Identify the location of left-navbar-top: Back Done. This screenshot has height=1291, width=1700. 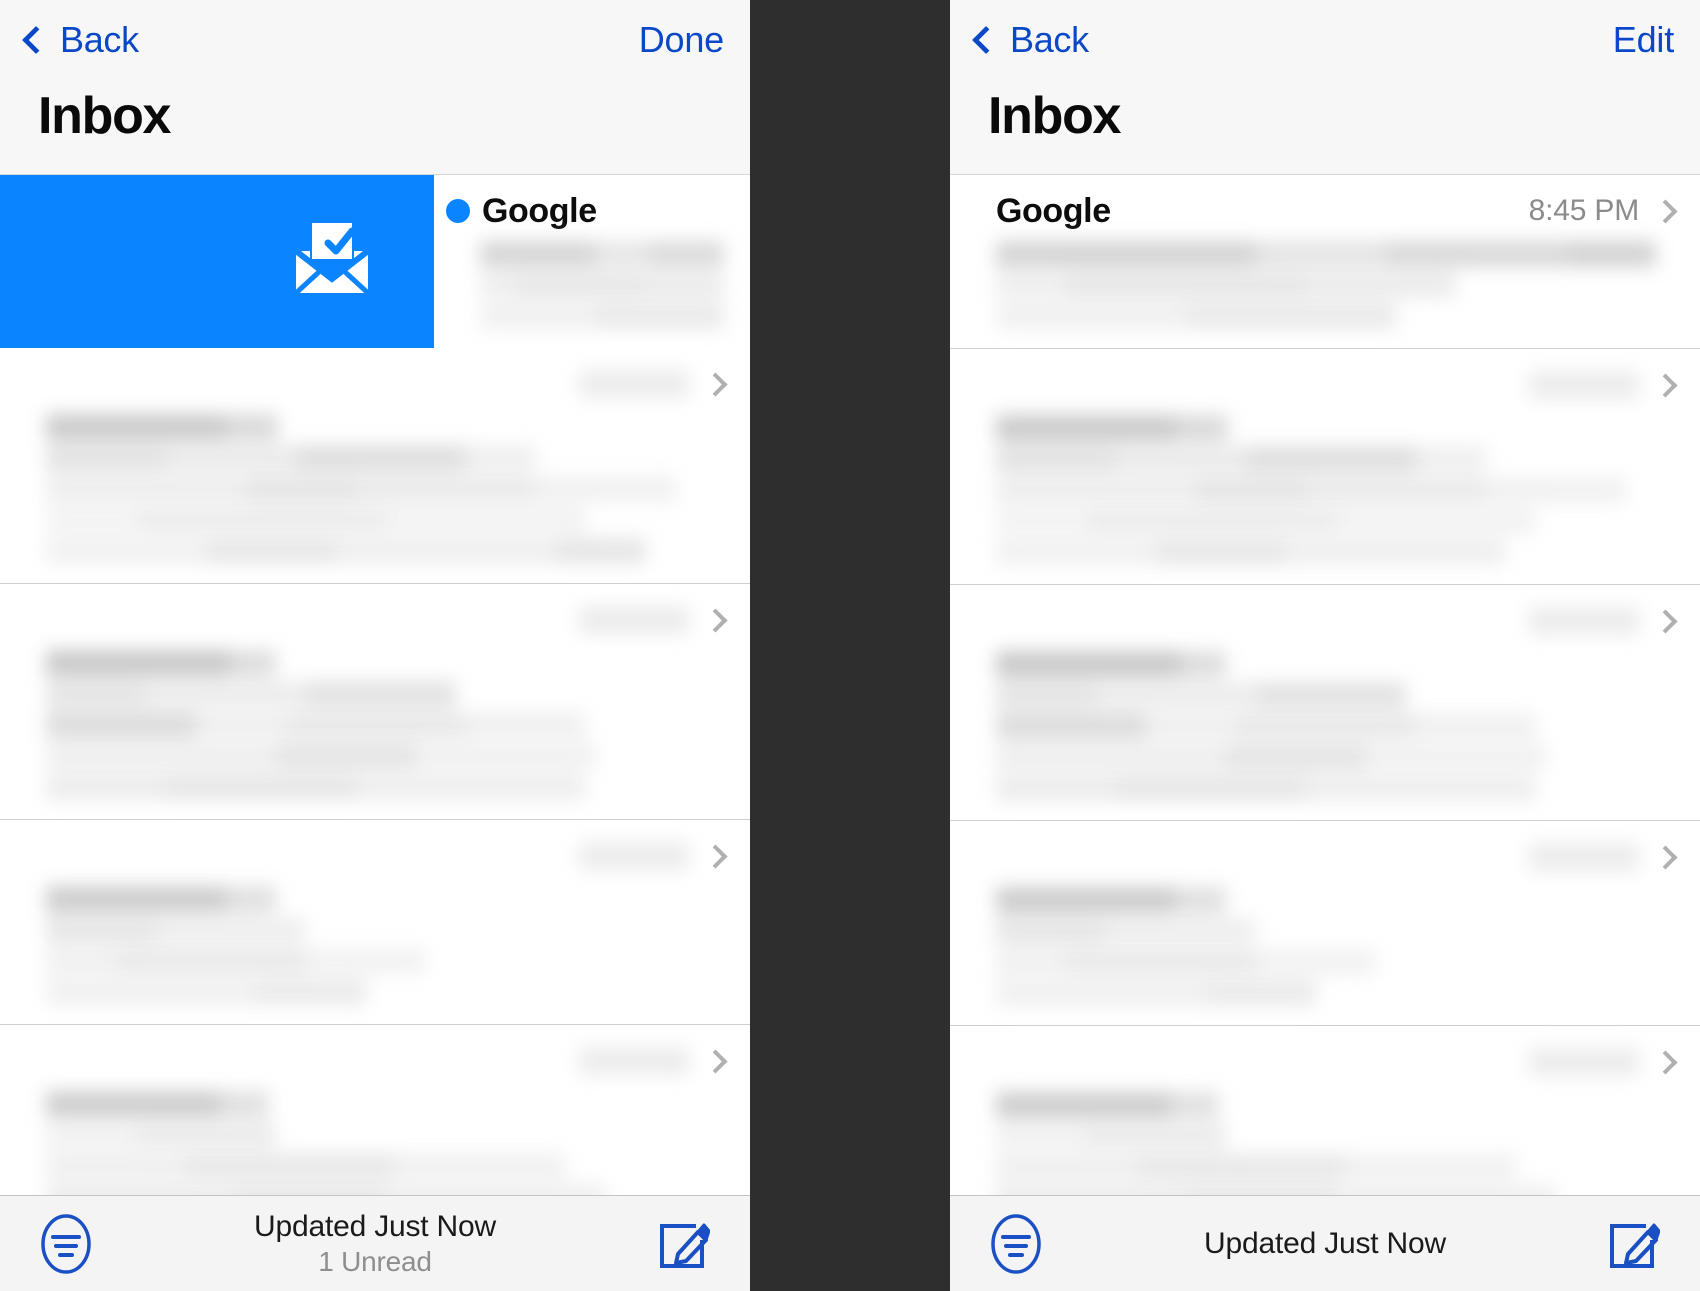
(375, 40).